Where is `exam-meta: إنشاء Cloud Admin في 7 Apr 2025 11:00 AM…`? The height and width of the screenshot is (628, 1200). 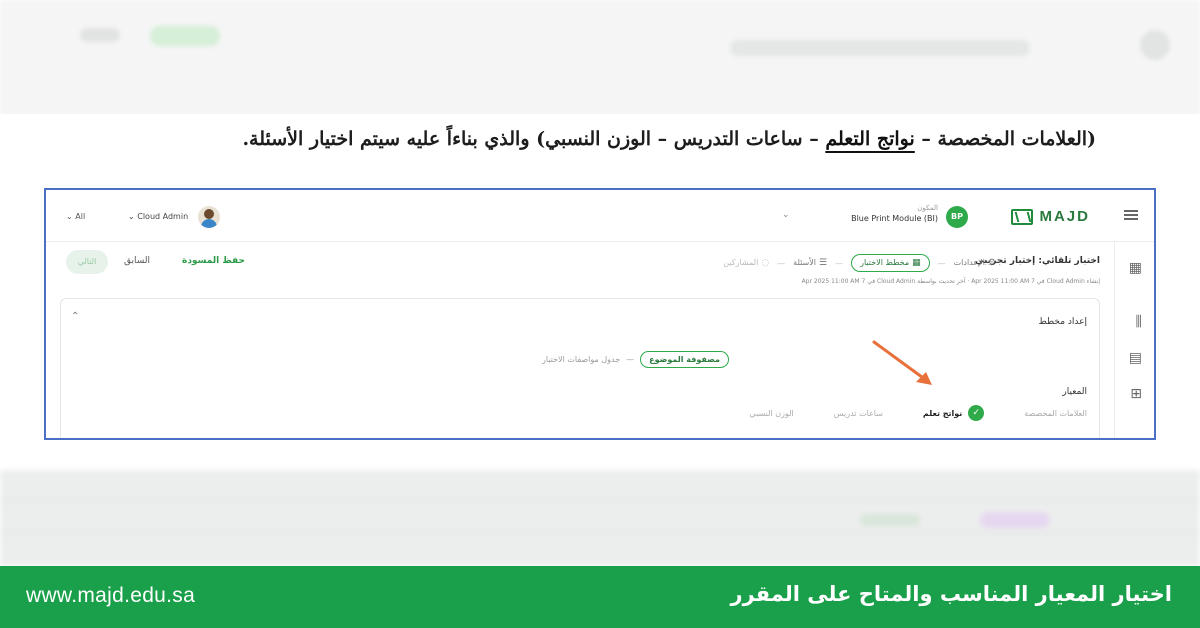 exam-meta: إنشاء Cloud Admin في 7 Apr 2025 11:00 AM… is located at coordinates (950, 281).